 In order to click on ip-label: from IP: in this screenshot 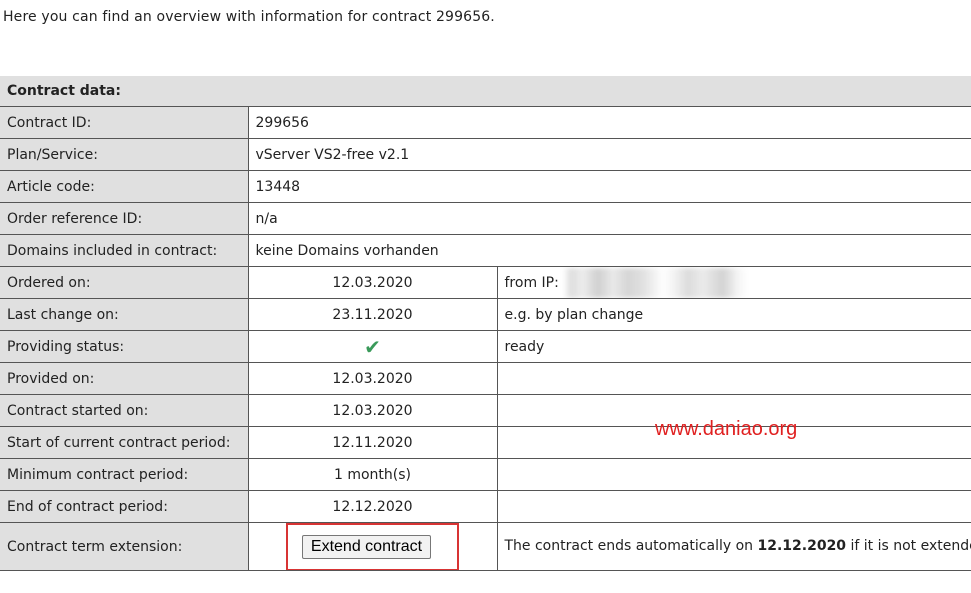, I will do `click(531, 282)`.